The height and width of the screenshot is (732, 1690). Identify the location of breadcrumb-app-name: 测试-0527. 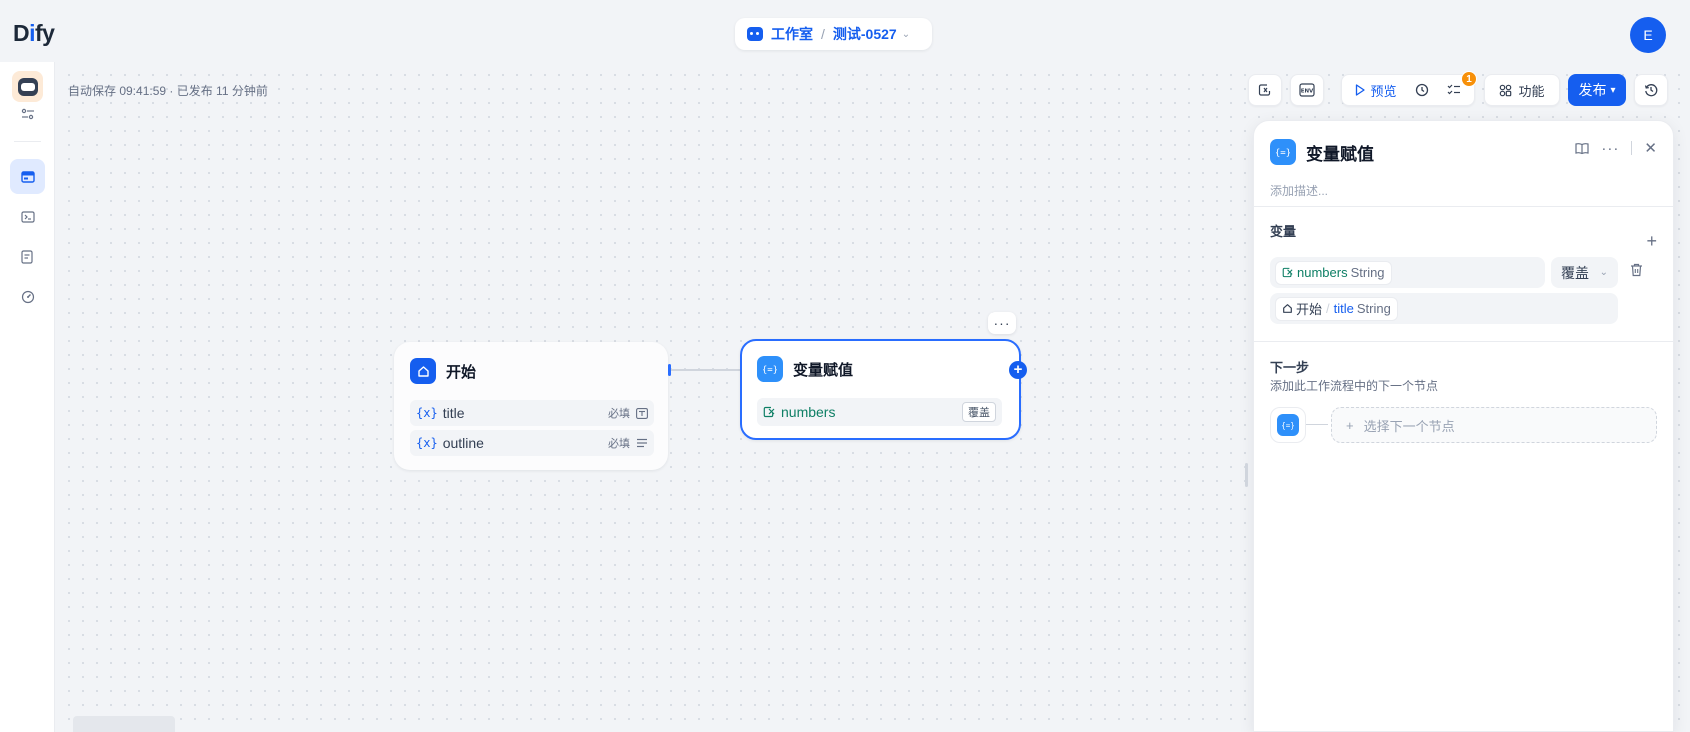
(865, 34).